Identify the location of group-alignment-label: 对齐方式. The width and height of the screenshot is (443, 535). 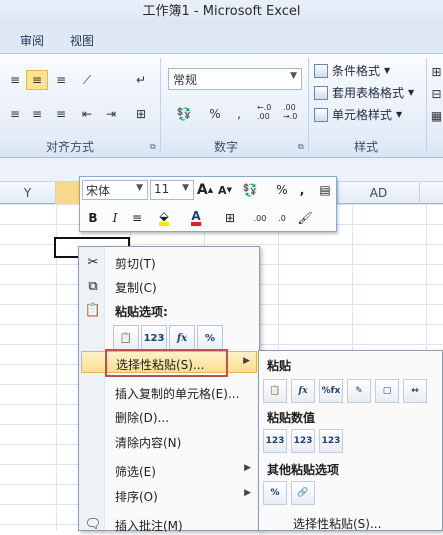
(70, 147).